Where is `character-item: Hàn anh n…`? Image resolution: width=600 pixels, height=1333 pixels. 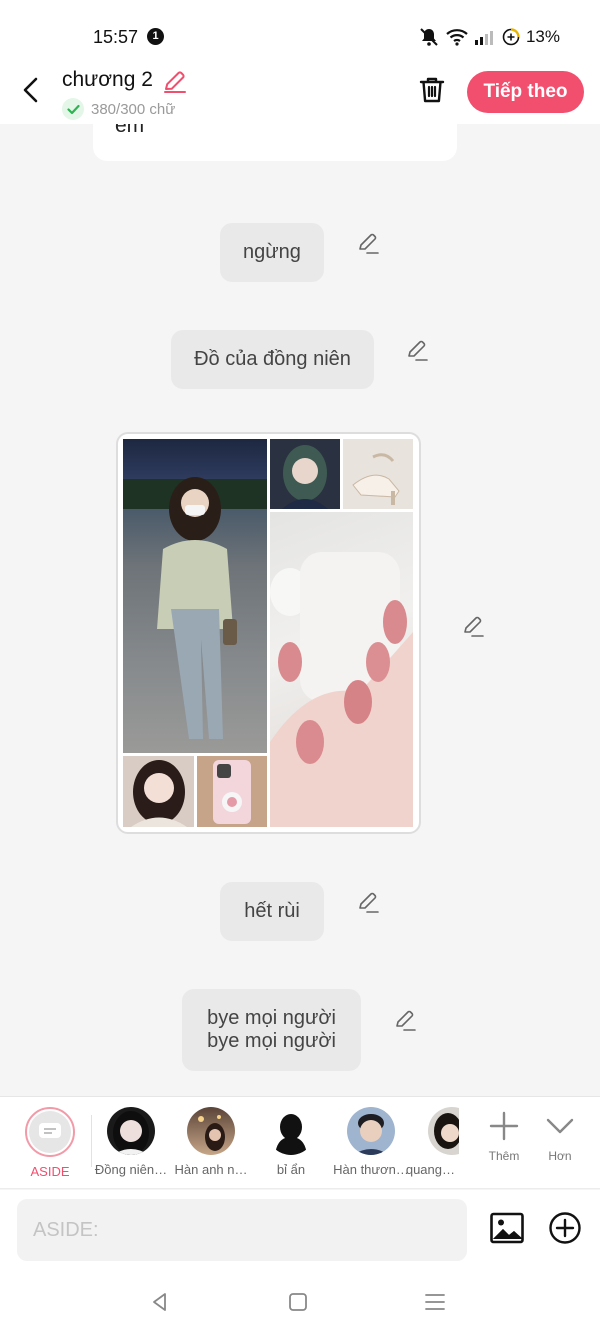 character-item: Hàn anh n… is located at coordinates (211, 1142).